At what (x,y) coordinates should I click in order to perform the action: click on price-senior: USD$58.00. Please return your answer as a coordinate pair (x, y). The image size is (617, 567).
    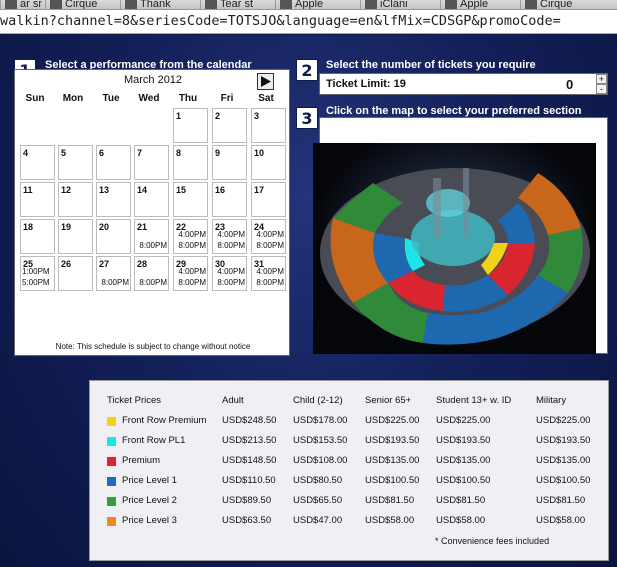
    Looking at the image, I should click on (390, 520).